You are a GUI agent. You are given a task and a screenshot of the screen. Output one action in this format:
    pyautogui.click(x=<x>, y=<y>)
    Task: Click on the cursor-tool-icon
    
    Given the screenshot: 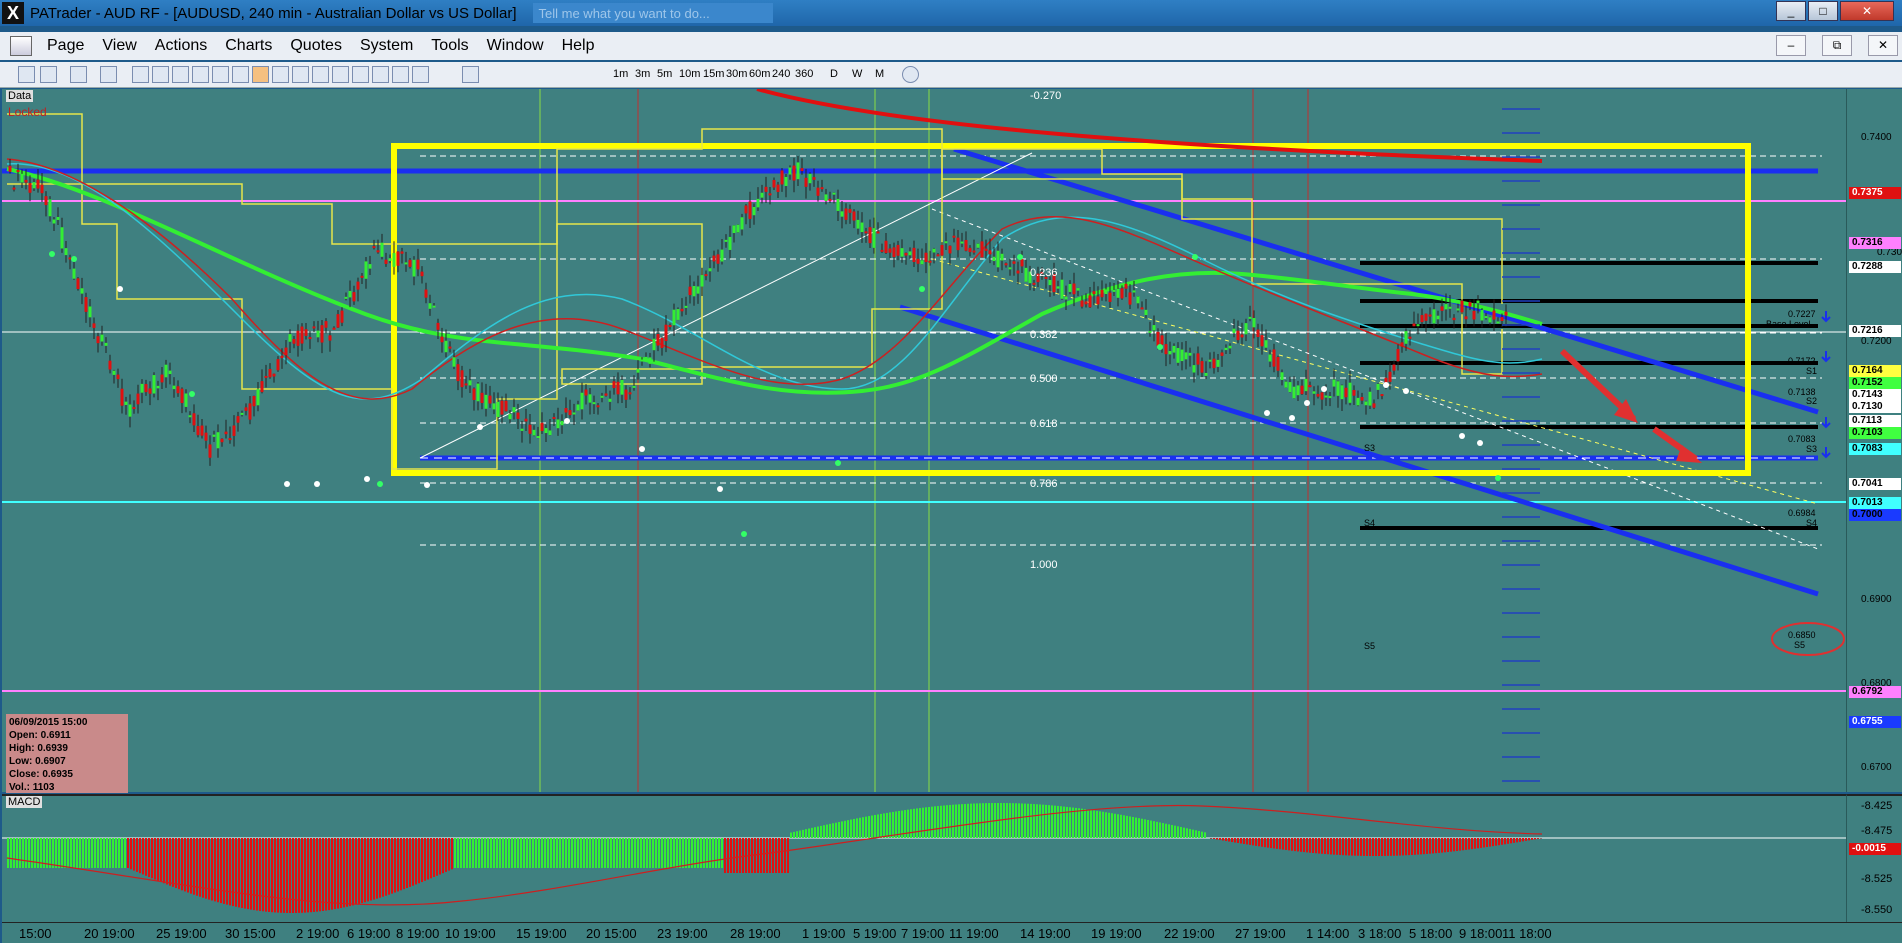 What is the action you would take?
    pyautogui.click(x=140, y=74)
    